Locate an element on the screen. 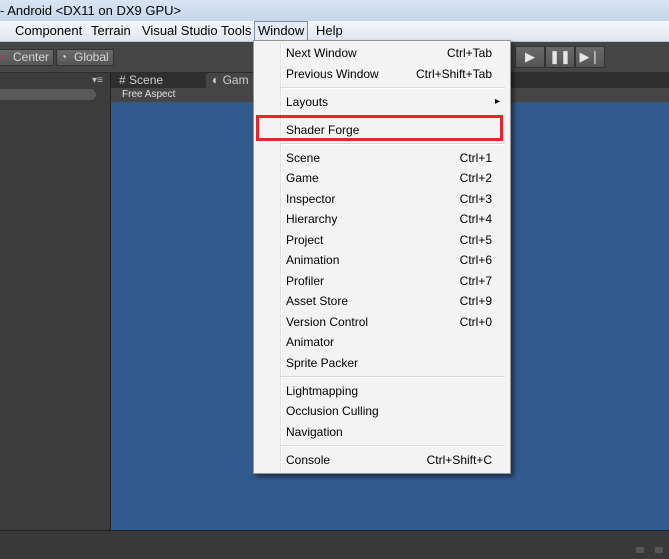 Image resolution: width=669 pixels, height=559 pixels. shortcut-profiler: Ctrl+7 is located at coordinates (475, 281).